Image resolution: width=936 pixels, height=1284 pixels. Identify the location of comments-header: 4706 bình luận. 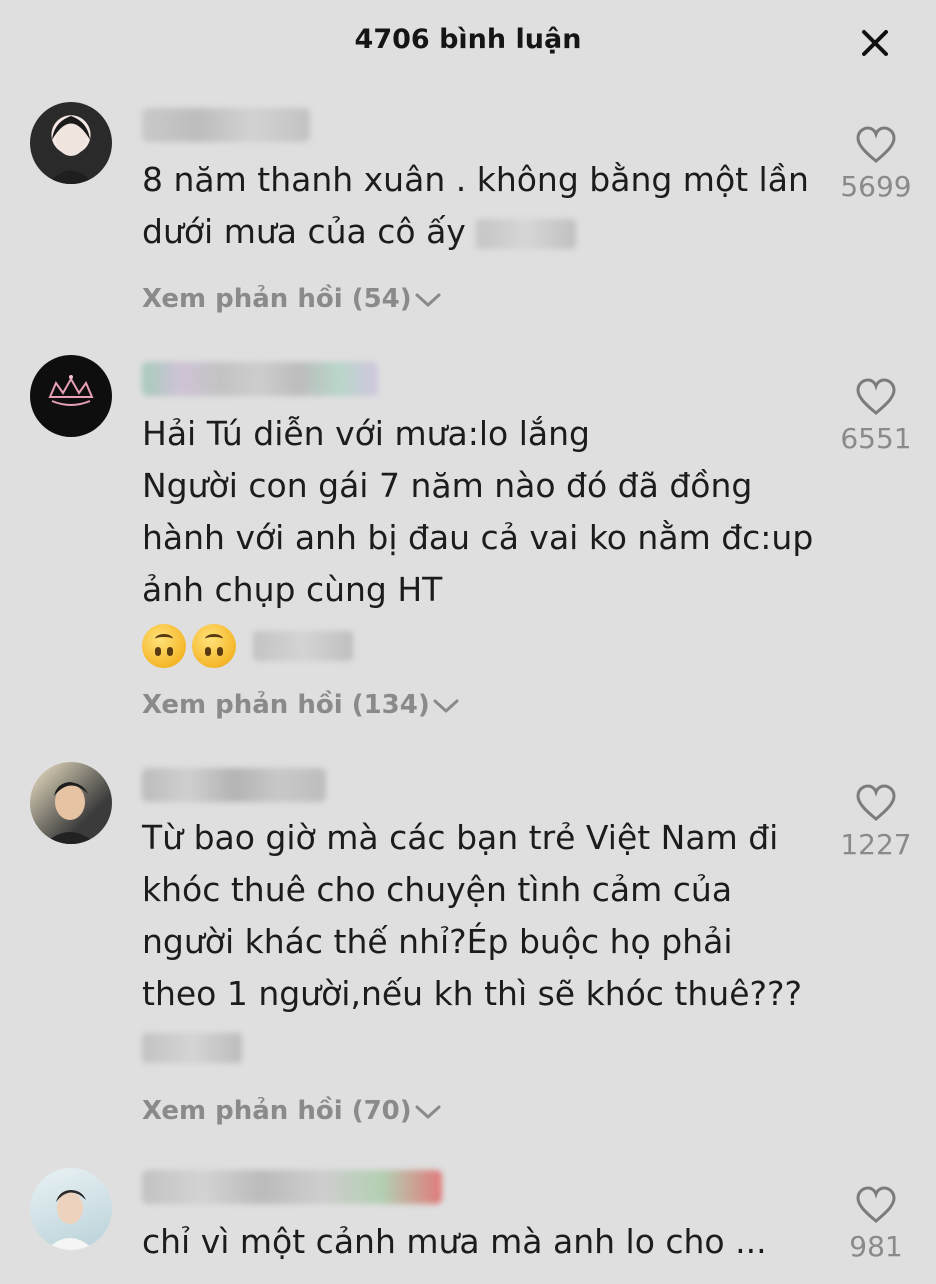
(468, 43).